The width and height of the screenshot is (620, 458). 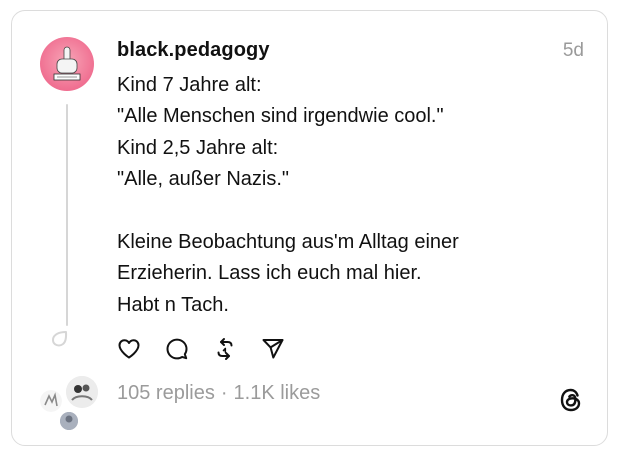 What do you see at coordinates (166, 393) in the screenshot?
I see `replies-count: 105 replies` at bounding box center [166, 393].